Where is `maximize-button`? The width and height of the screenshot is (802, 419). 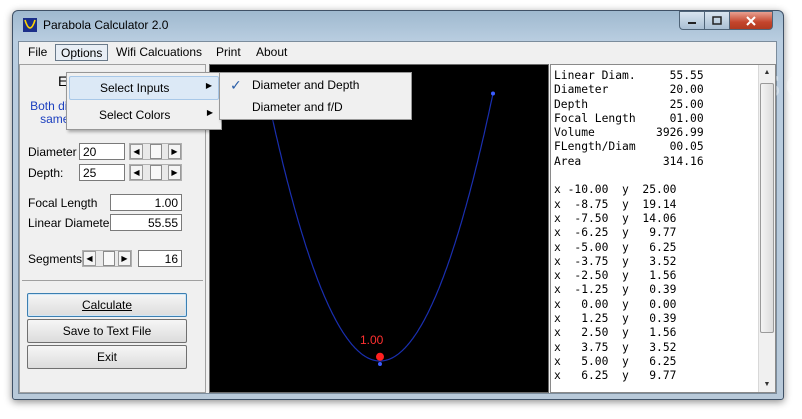 maximize-button is located at coordinates (717, 20).